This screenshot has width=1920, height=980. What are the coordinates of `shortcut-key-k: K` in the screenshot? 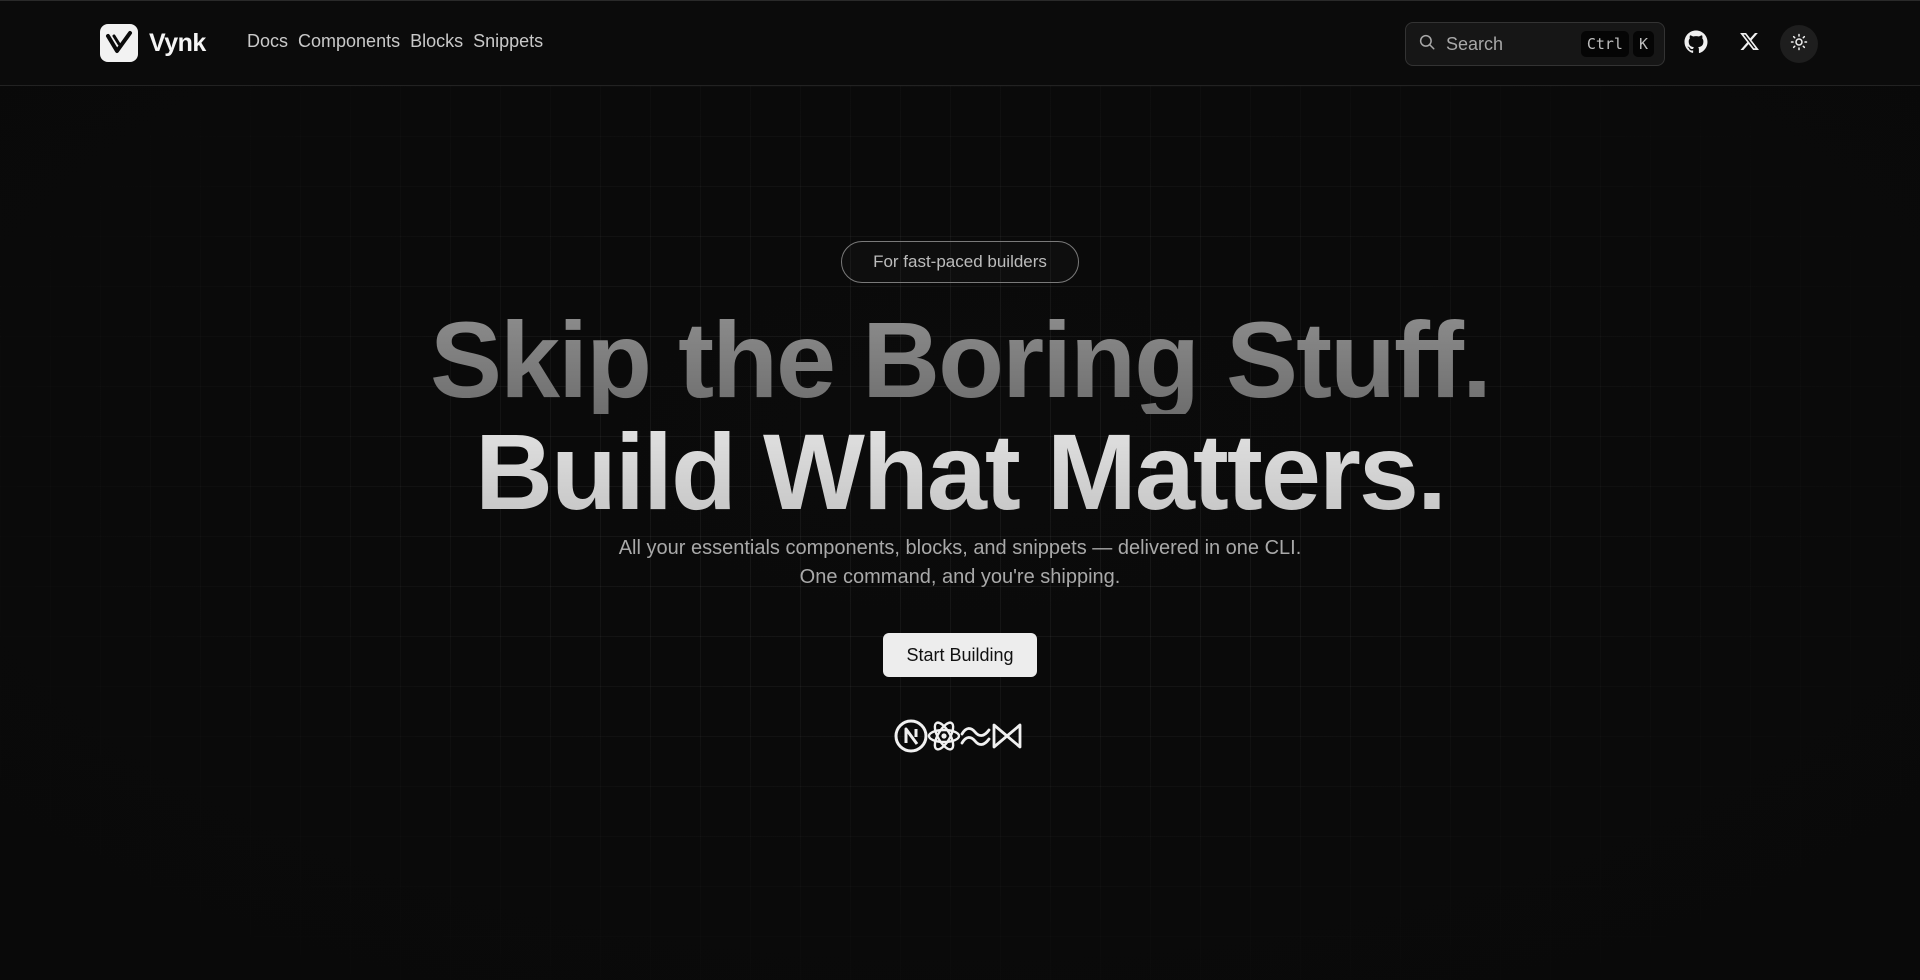 It's located at (1643, 44).